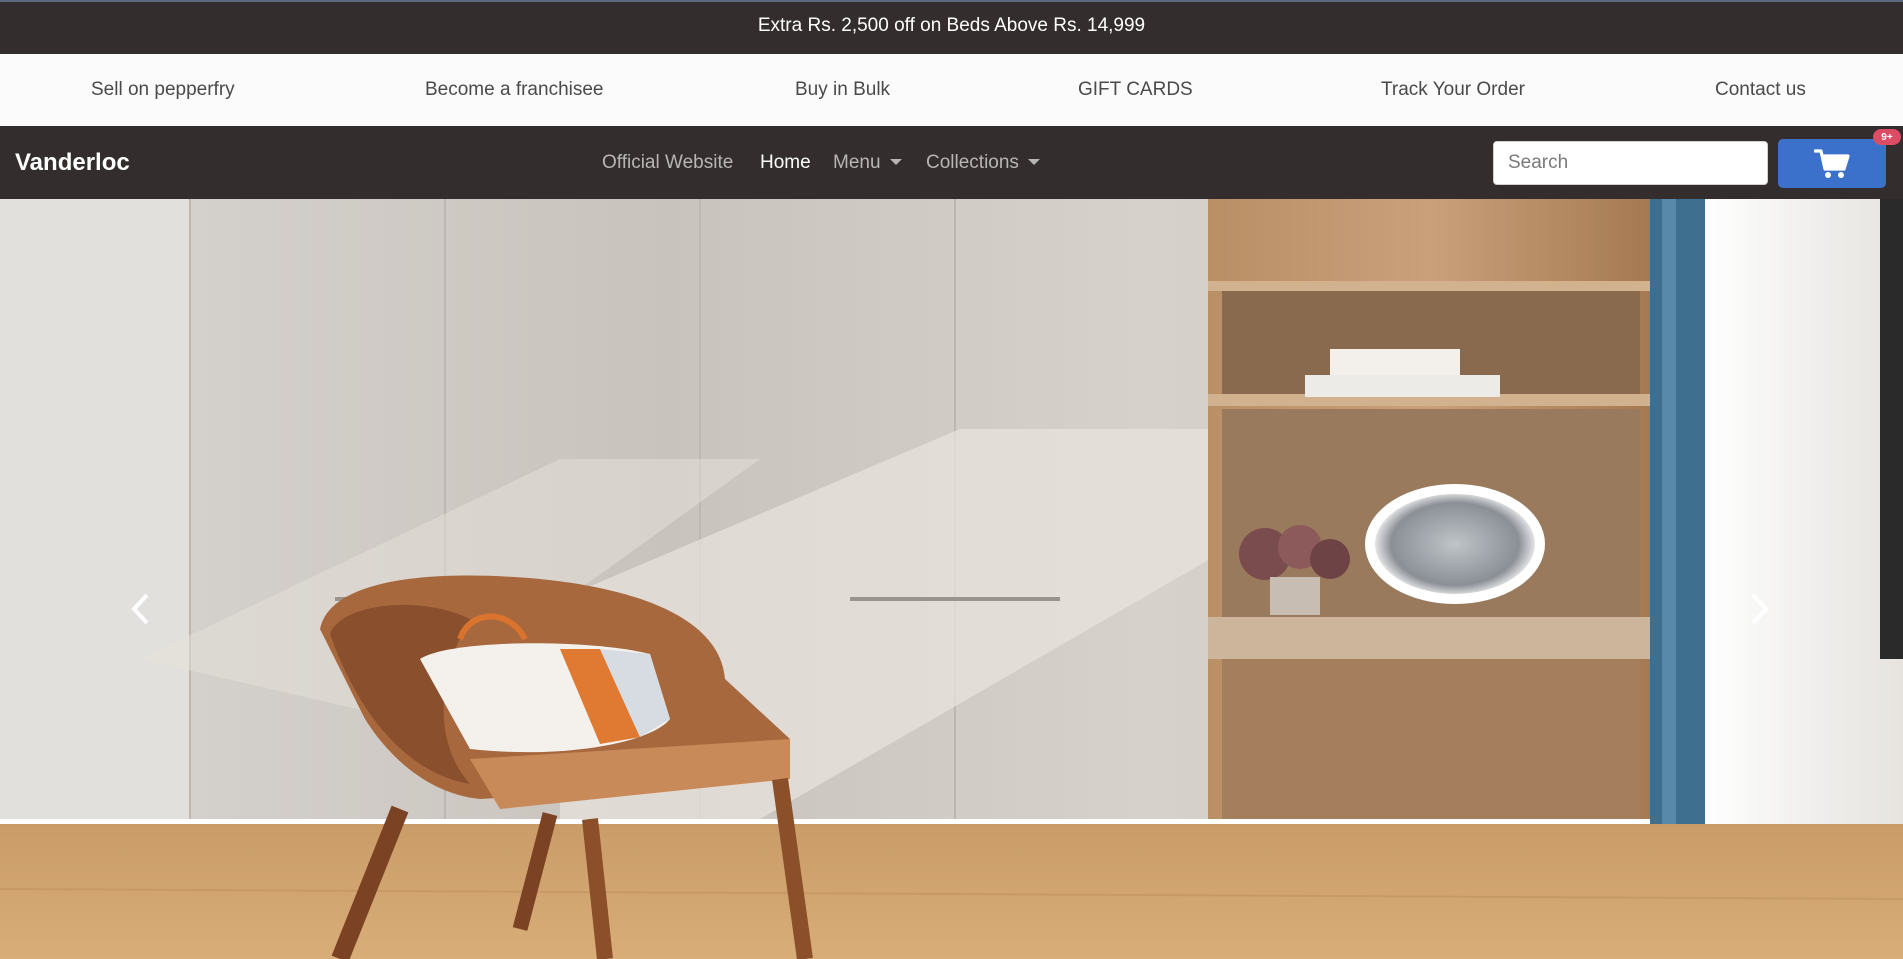 This screenshot has width=1903, height=959. I want to click on cart-count-badge: 9+, so click(1887, 137).